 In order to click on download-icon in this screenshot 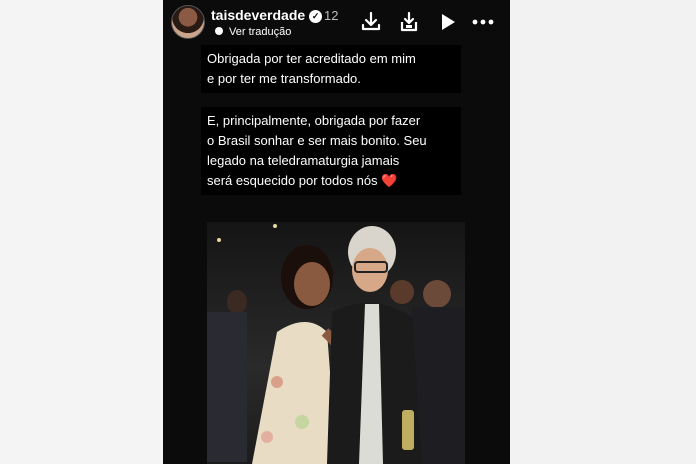, I will do `click(371, 21)`.